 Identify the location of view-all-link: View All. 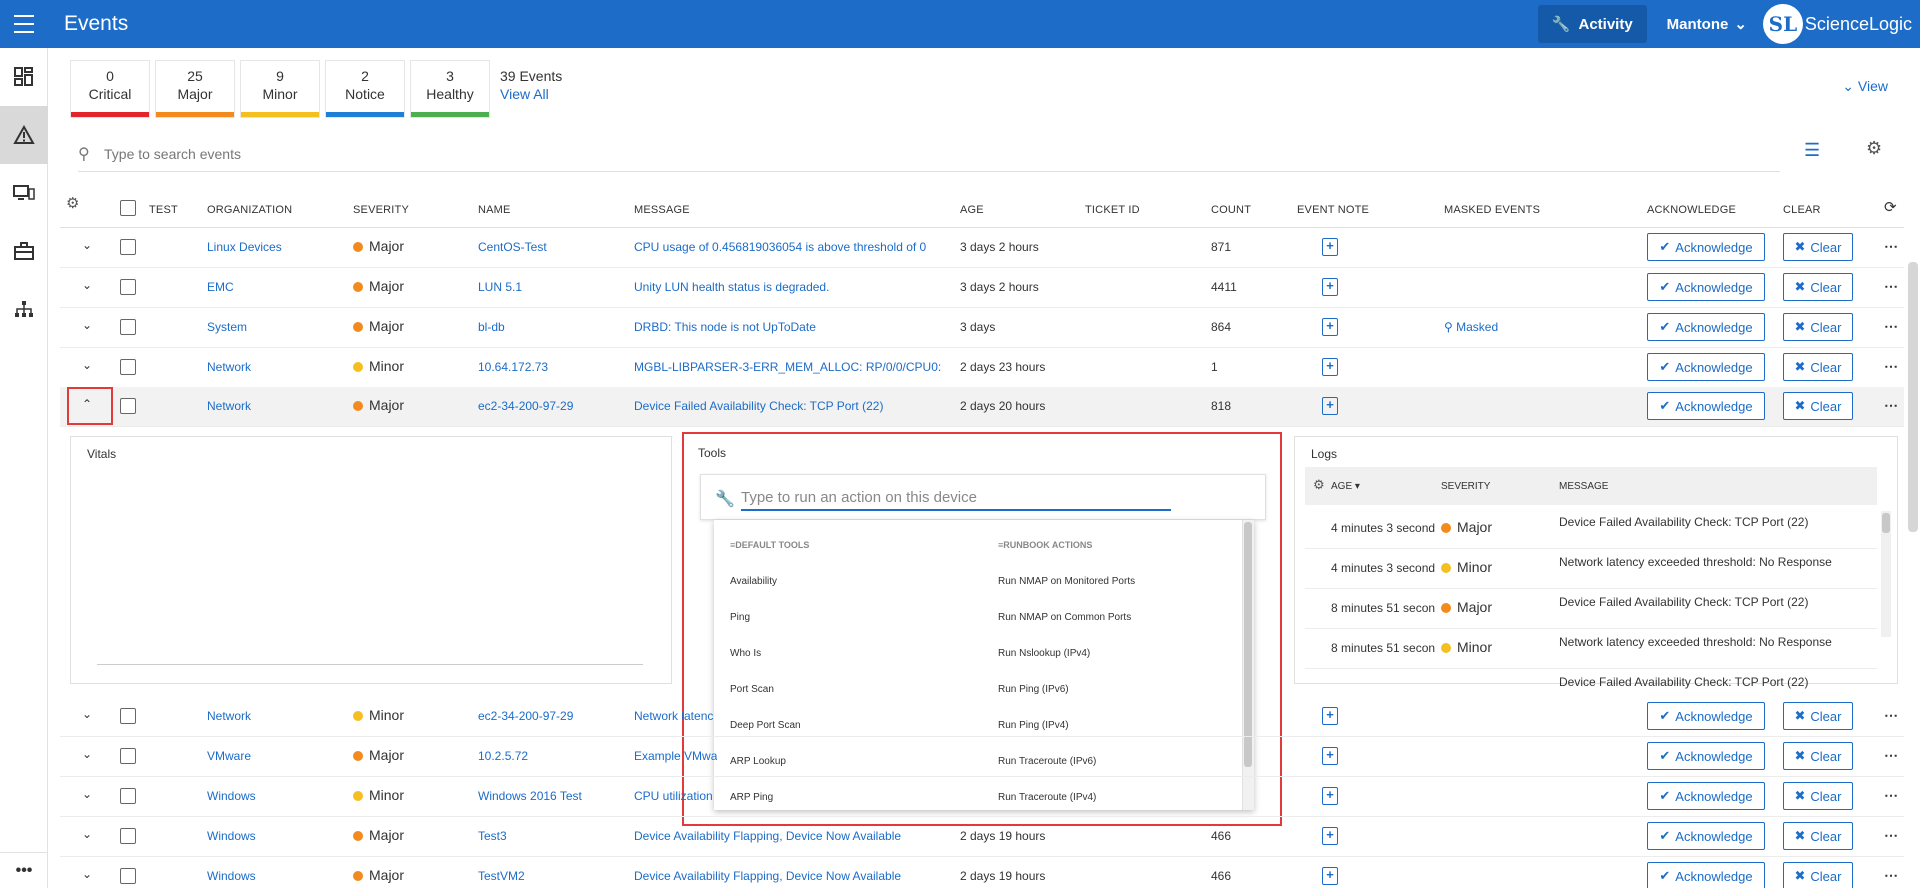
(531, 94).